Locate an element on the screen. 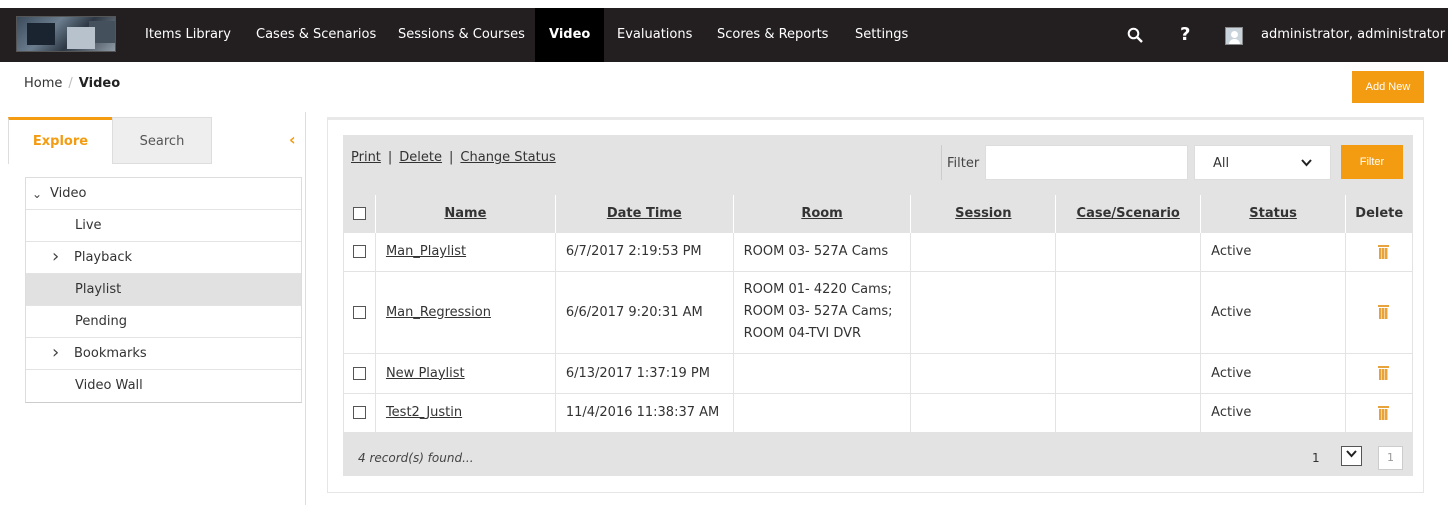 The image size is (1448, 505). row-room: ROOM 03- 527A Cams is located at coordinates (822, 251).